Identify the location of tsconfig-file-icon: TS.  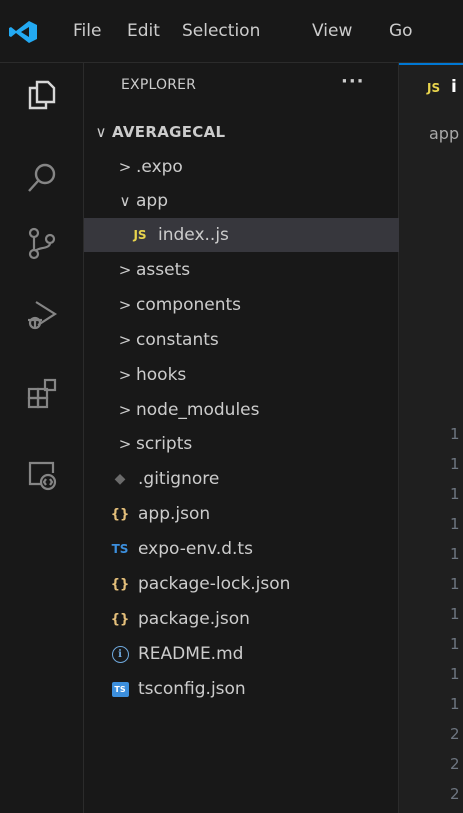
(120, 689).